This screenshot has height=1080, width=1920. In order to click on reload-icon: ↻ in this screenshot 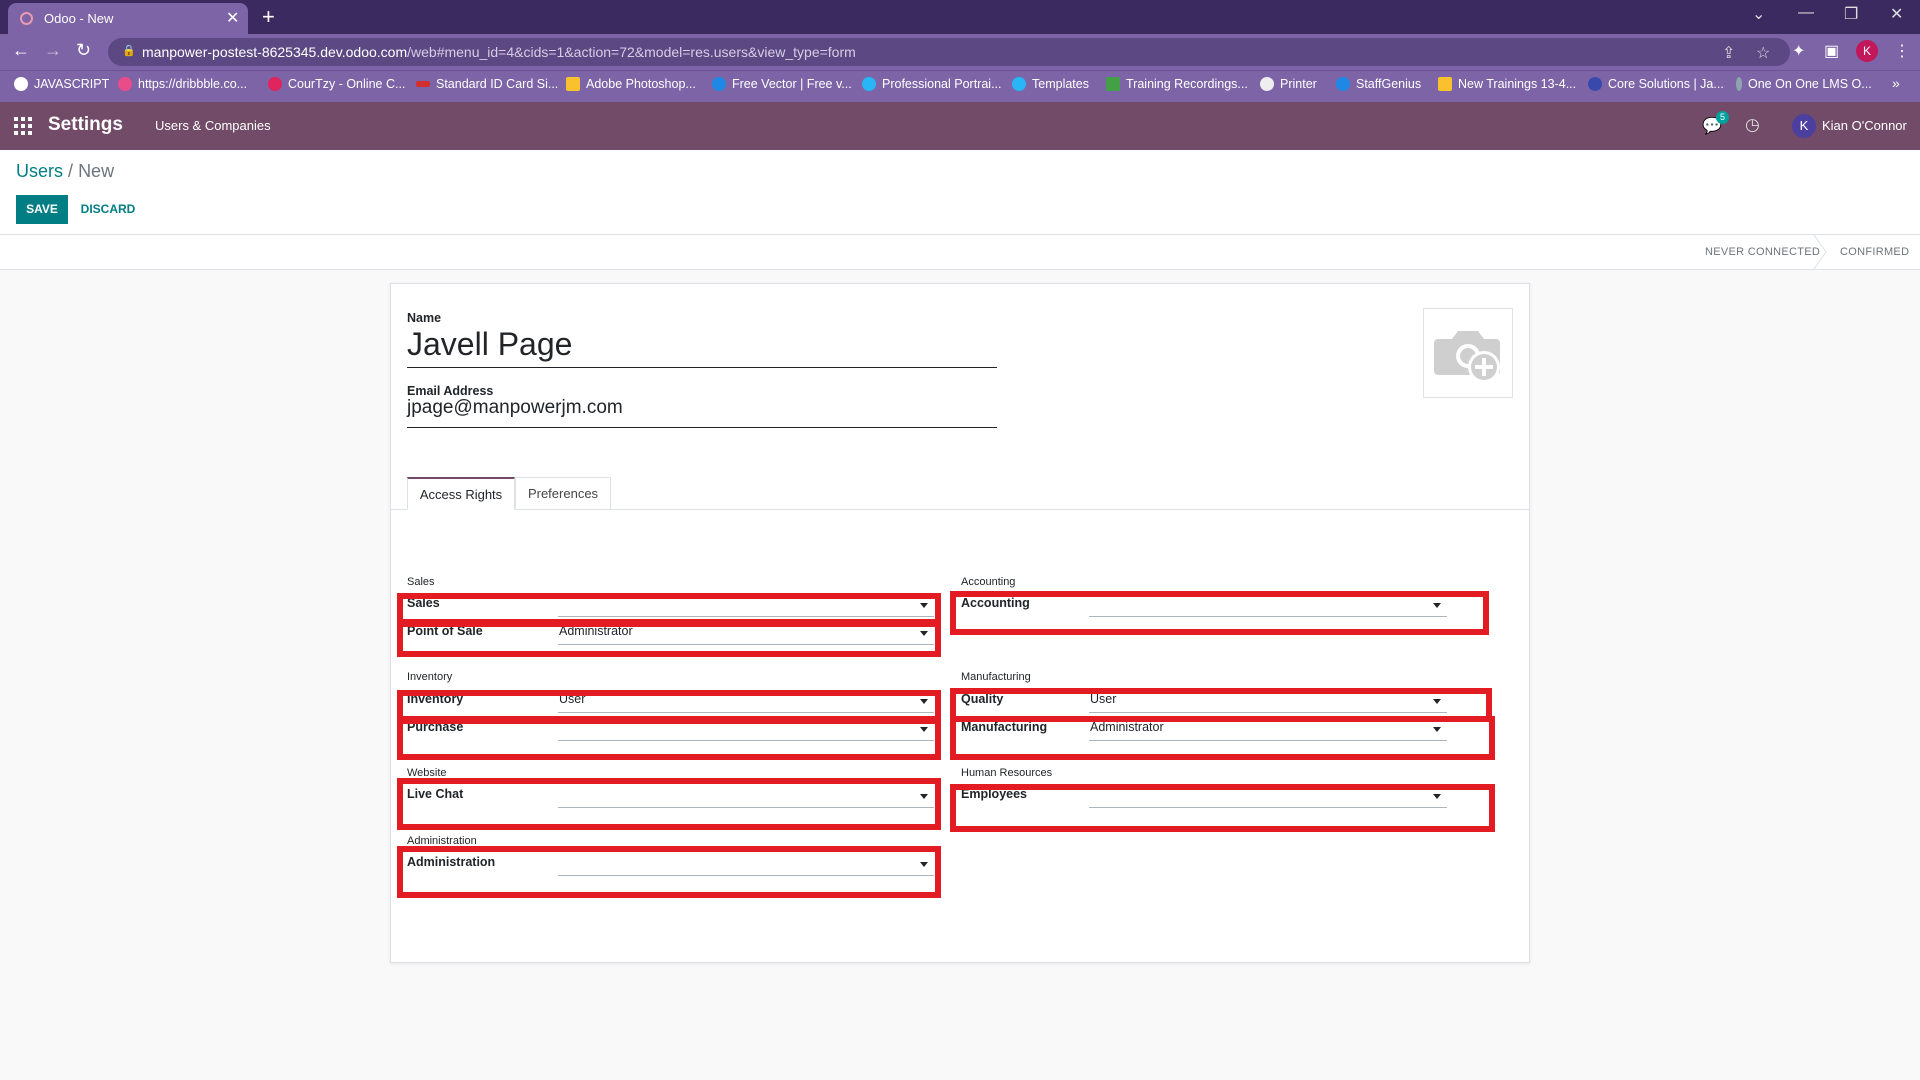, I will do `click(83, 50)`.